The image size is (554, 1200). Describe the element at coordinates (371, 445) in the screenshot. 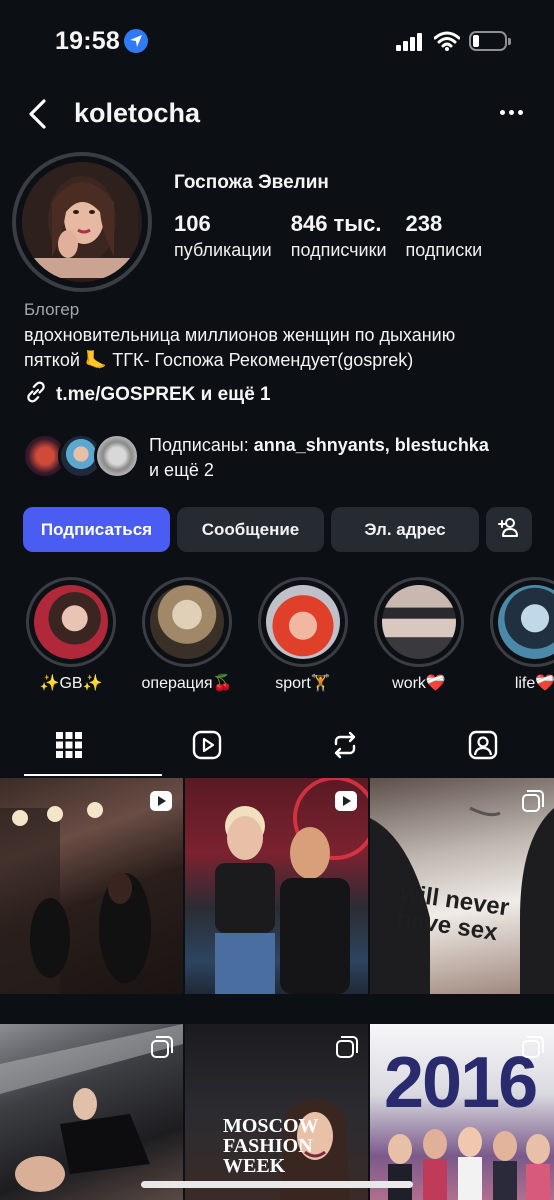

I see `followed-by-users: anna_shnyants, blestuchka` at that location.